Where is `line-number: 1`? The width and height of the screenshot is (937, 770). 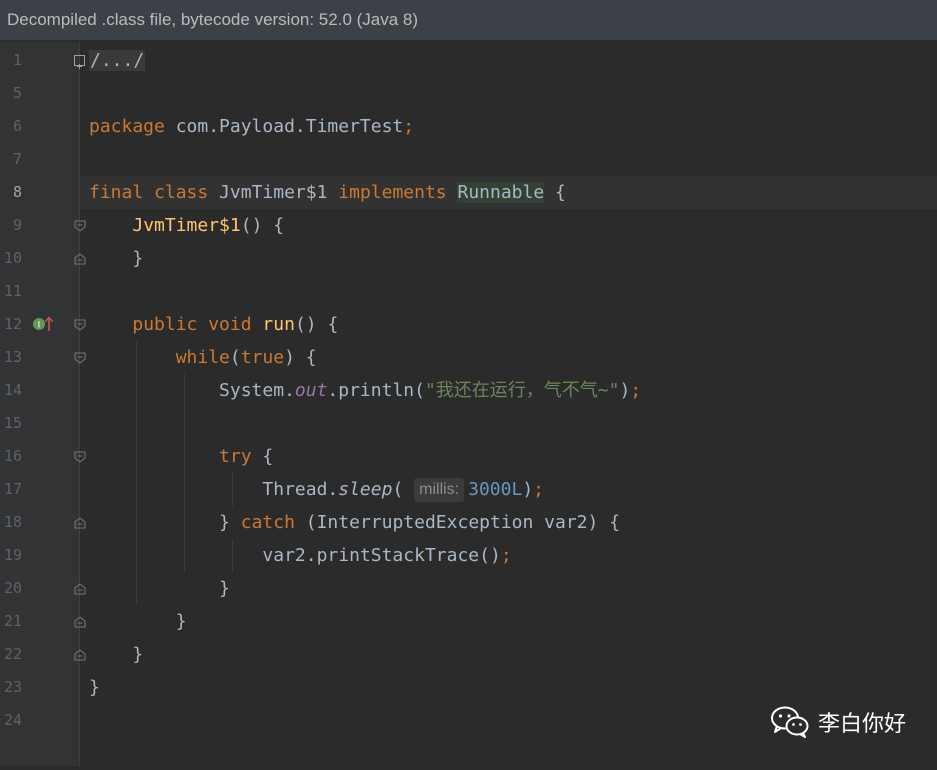
line-number: 1 is located at coordinates (17, 60).